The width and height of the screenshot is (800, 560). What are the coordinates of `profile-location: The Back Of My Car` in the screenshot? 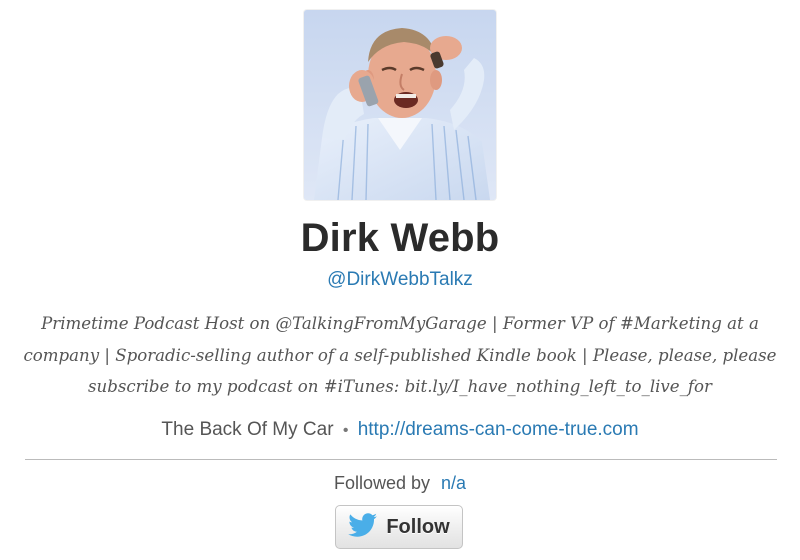 It's located at (247, 429).